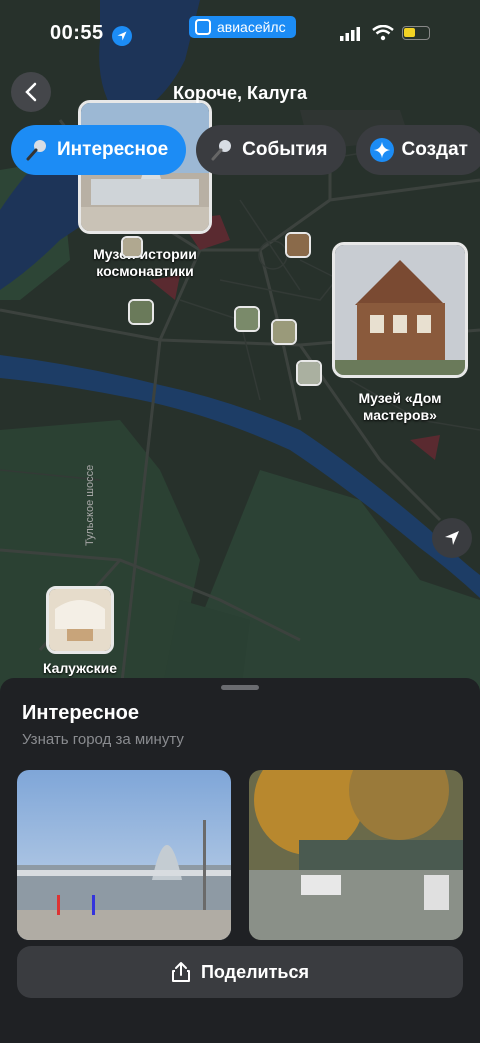 This screenshot has height=1043, width=480. Describe the element at coordinates (77, 33) in the screenshot. I see `status-time: 00:55` at that location.